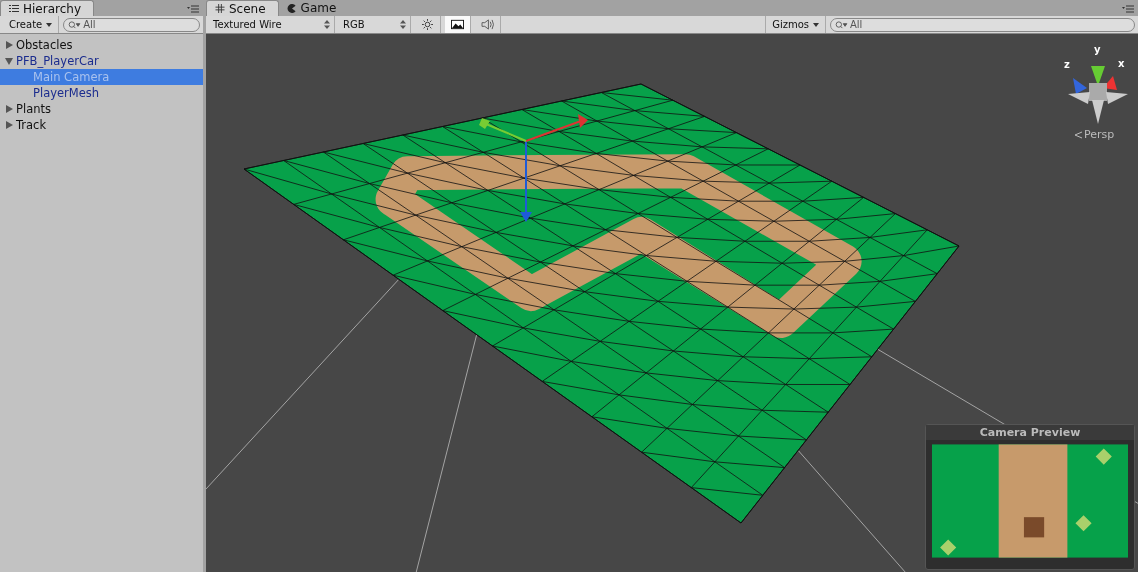 This screenshot has width=1138, height=572. What do you see at coordinates (1067, 64) in the screenshot?
I see `z-axis-label: z` at bounding box center [1067, 64].